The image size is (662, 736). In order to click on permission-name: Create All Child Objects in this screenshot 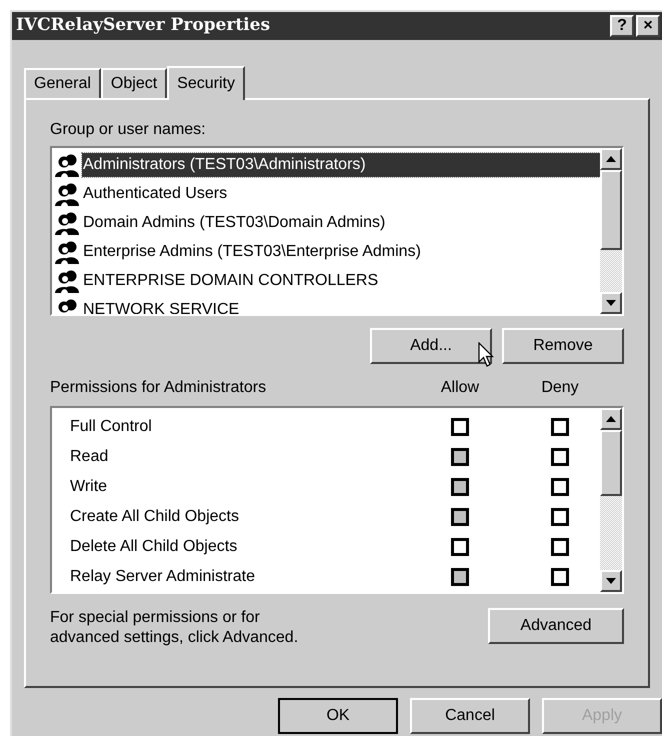, I will do `click(154, 517)`.